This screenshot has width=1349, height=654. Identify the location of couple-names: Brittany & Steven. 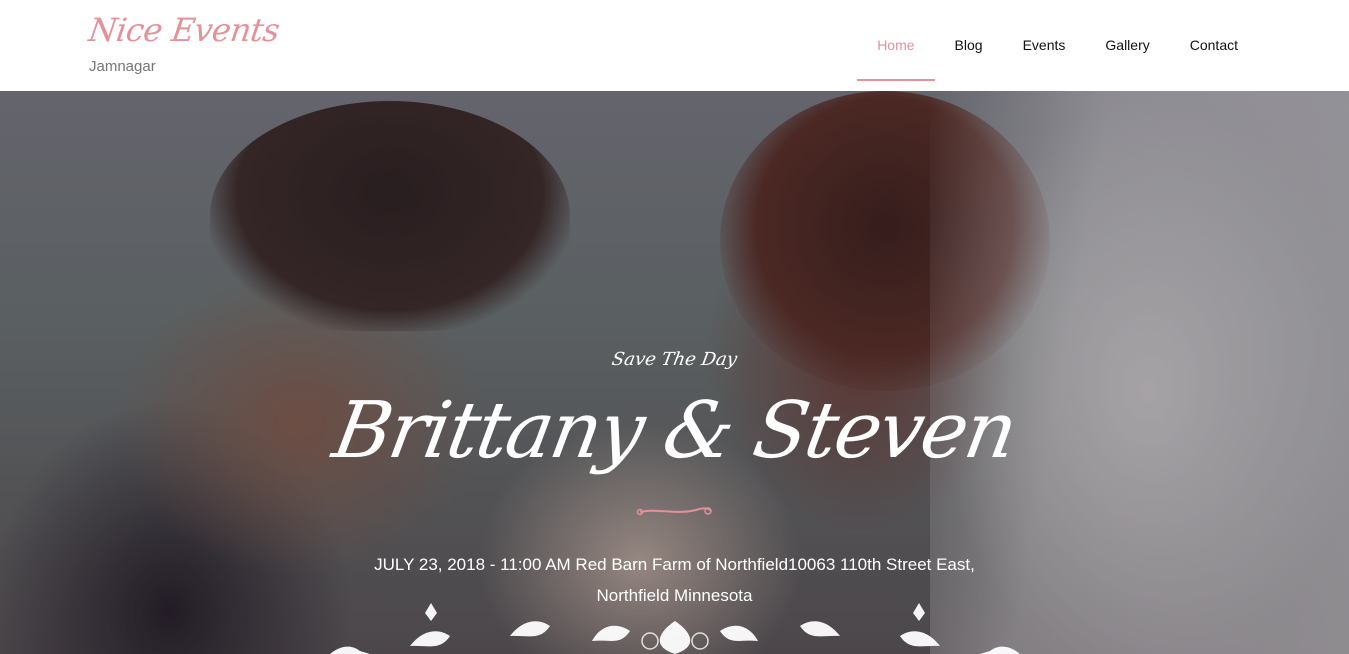
(674, 431).